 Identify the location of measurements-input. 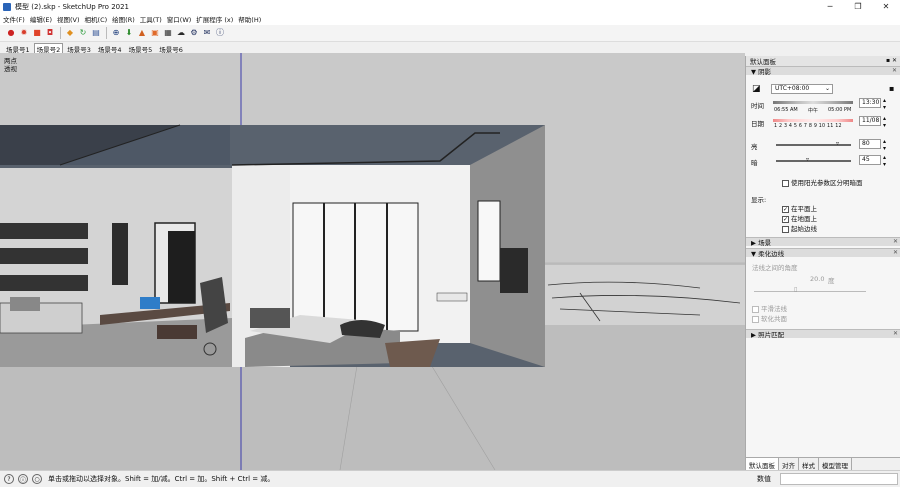
(839, 479).